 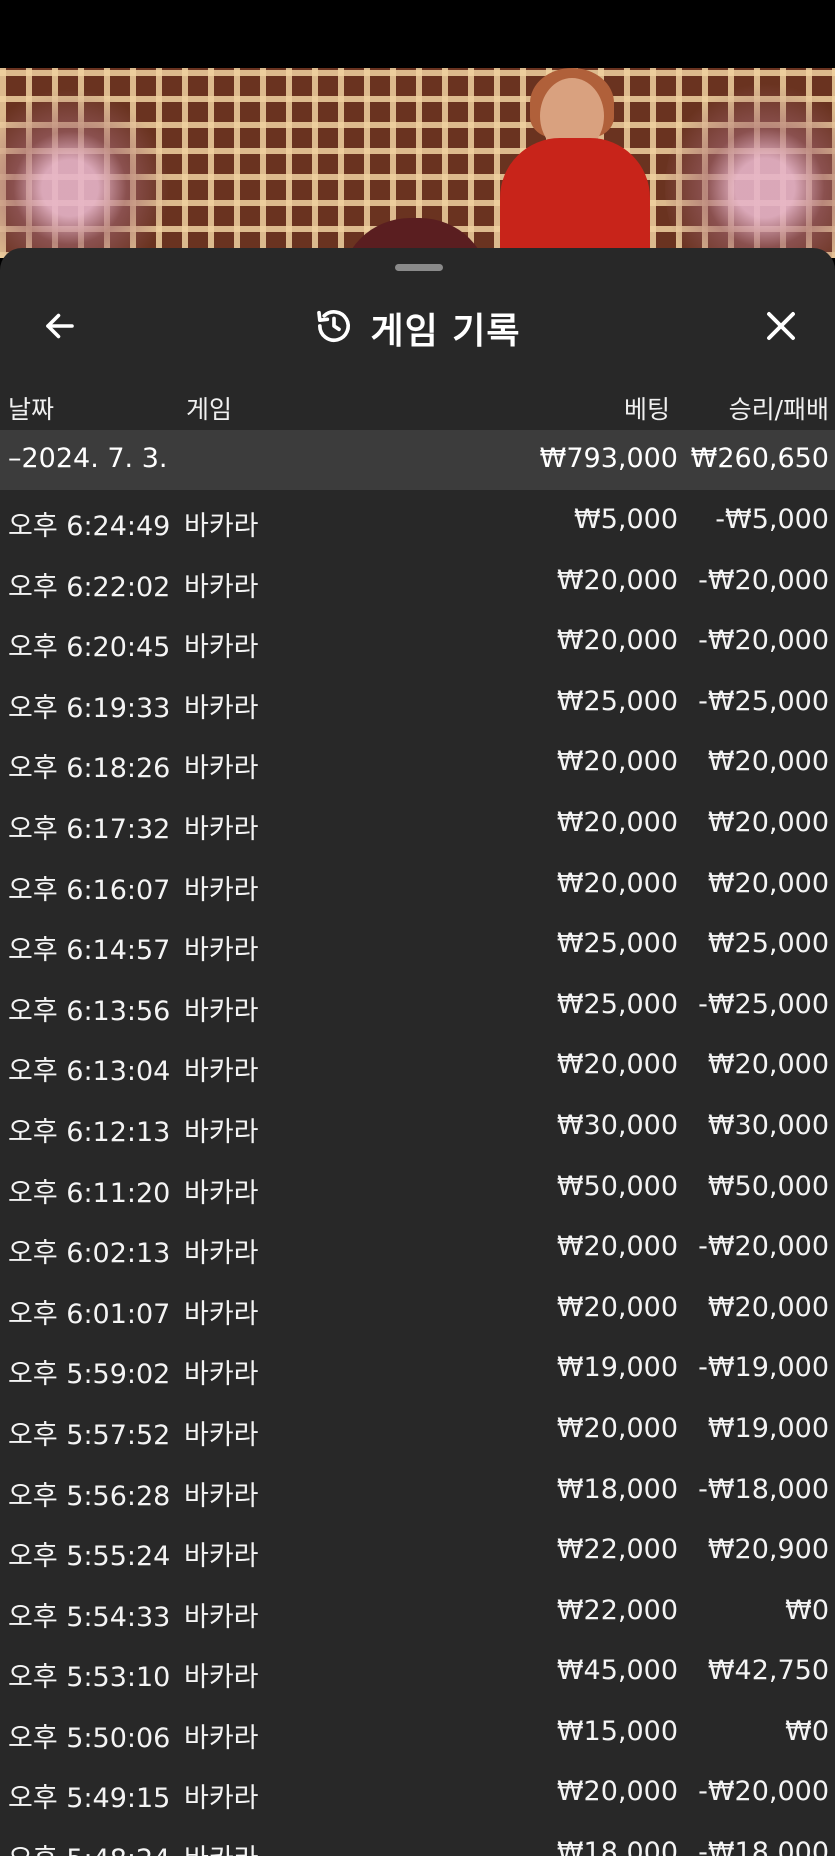 I want to click on column-headers: 날짜 게임 베팅 승리/패배, so click(x=417, y=404).